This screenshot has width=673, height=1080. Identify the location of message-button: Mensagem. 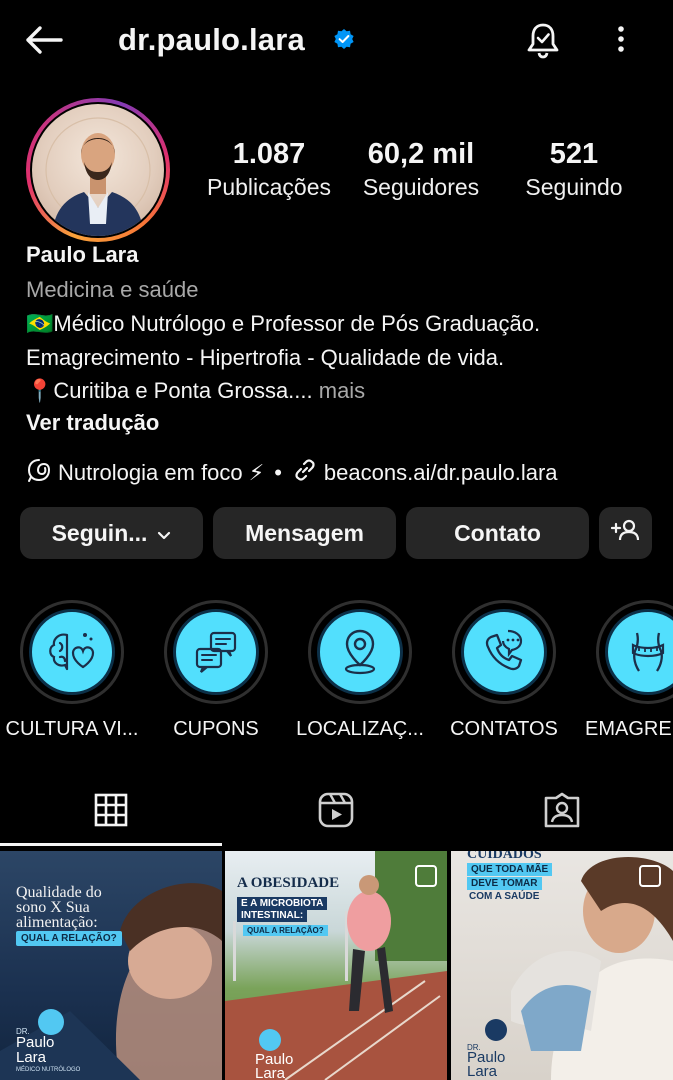
(304, 533).